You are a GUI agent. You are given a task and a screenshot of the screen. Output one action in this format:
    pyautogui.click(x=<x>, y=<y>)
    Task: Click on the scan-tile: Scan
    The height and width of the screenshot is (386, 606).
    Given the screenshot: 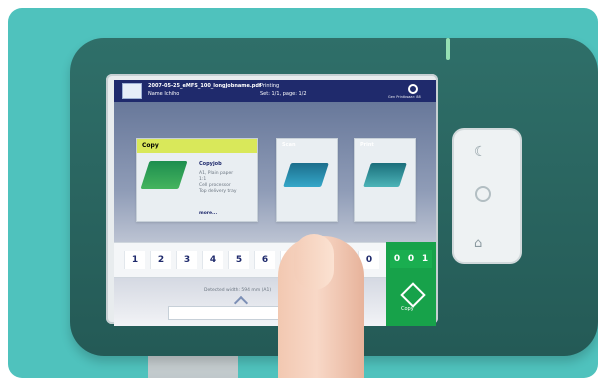 What is the action you would take?
    pyautogui.click(x=307, y=180)
    